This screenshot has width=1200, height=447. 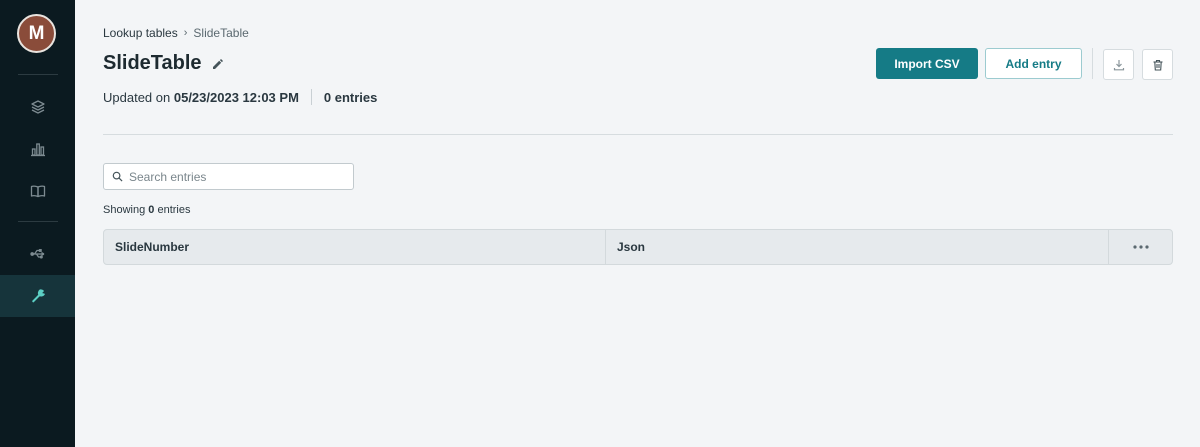 I want to click on showing-suffix: entries, so click(x=174, y=210).